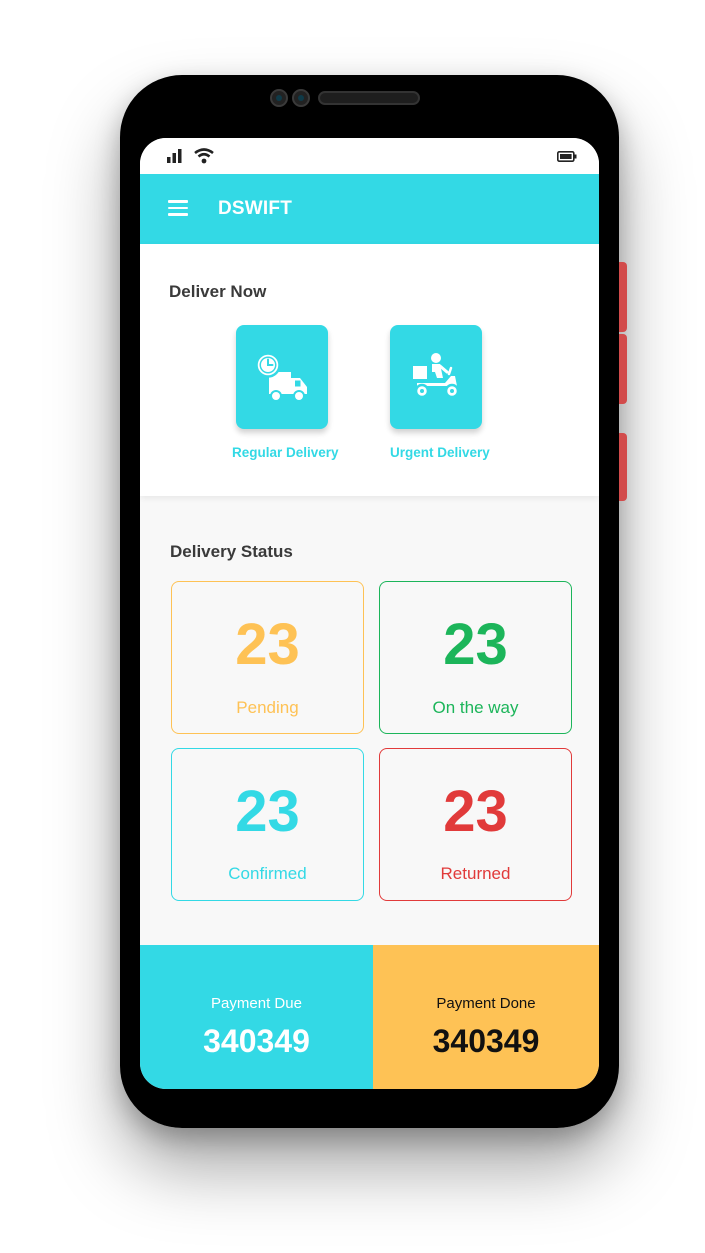  What do you see at coordinates (475, 873) in the screenshot?
I see `returned-label: Returned` at bounding box center [475, 873].